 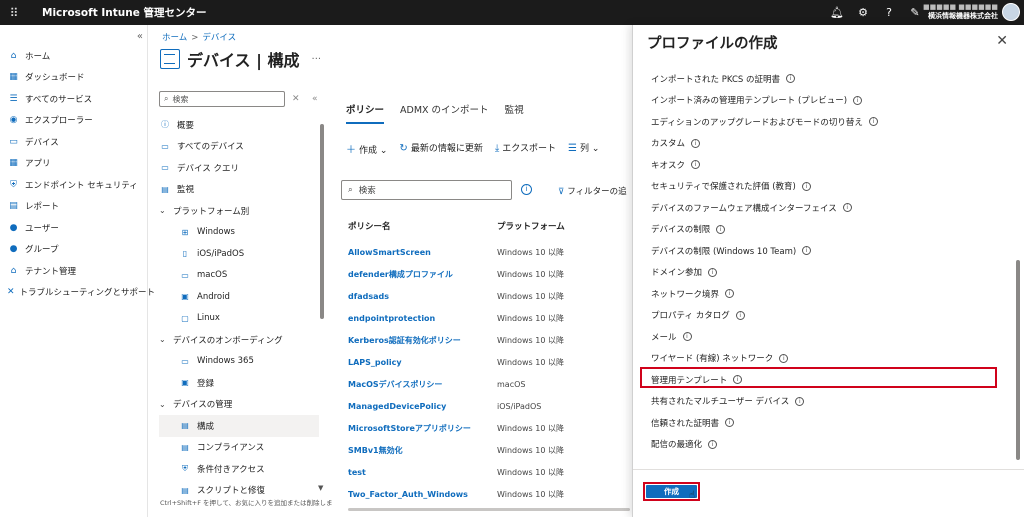 What do you see at coordinates (525, 148) in the screenshot?
I see `export-button: ⤓ エクスポート` at bounding box center [525, 148].